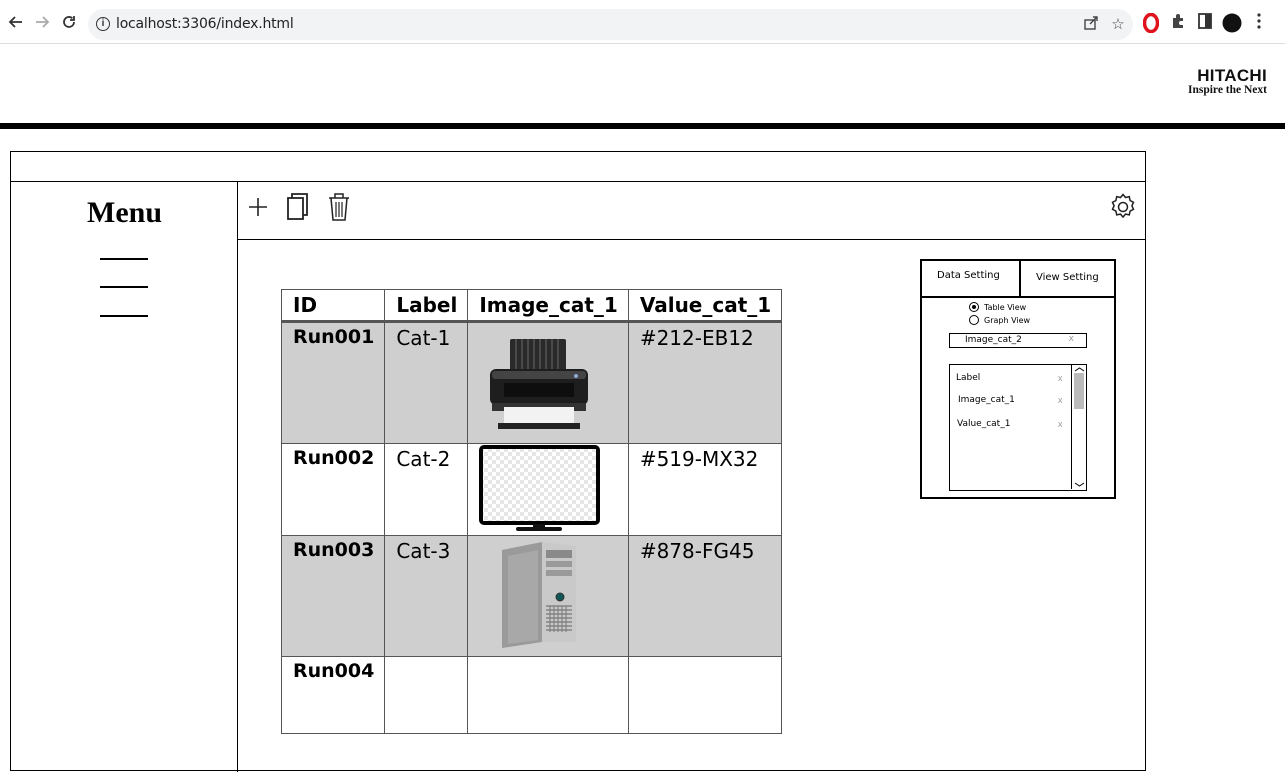  I want to click on radio-graph-view: Graph View, so click(999, 320).